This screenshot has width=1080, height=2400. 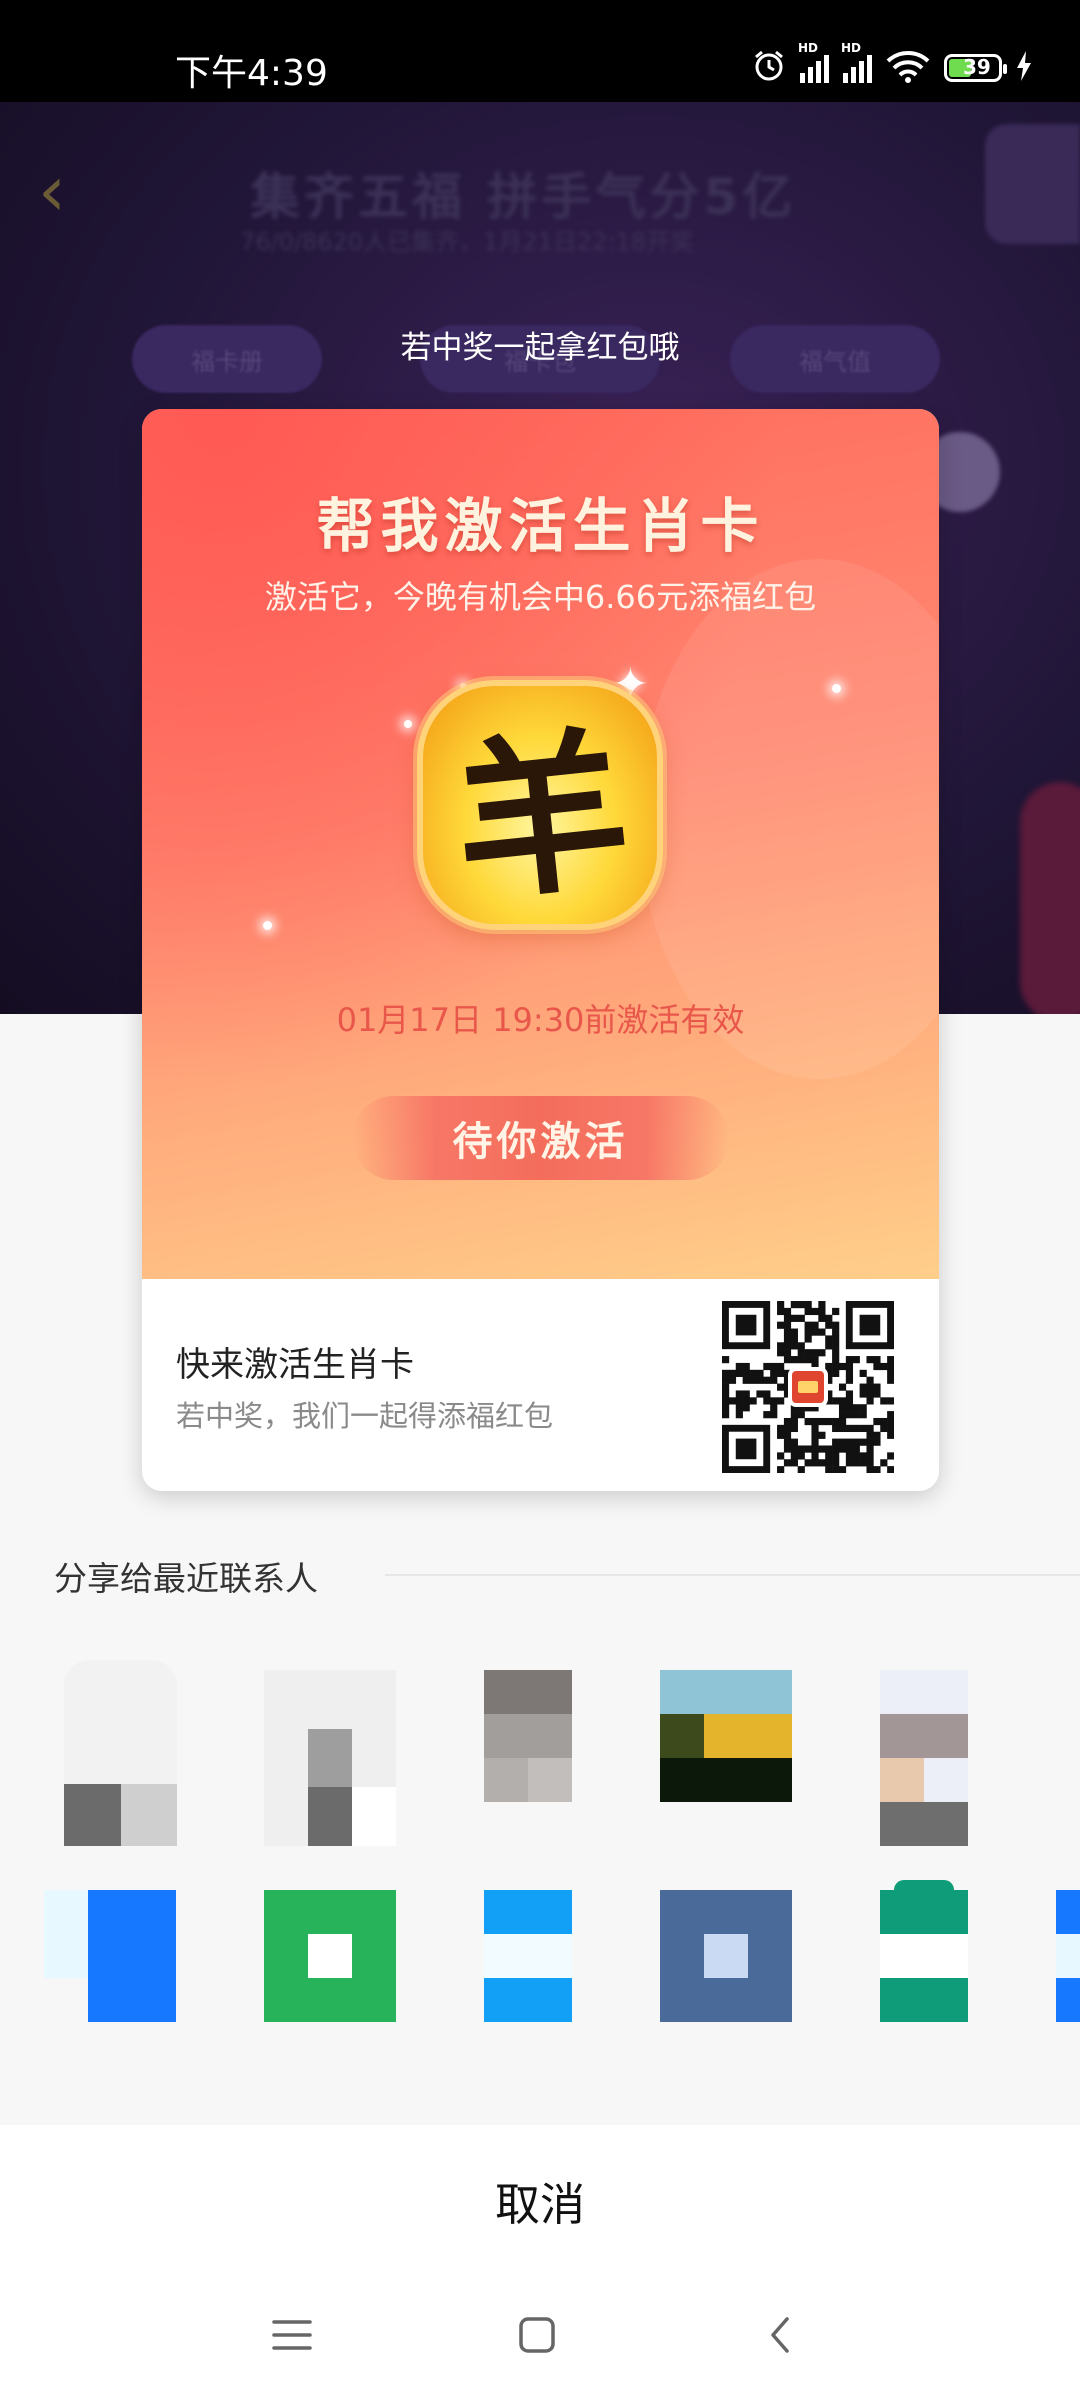 I want to click on card-footer: 快来激活生肖卡 若中奖，我们一起得添福红包, so click(x=540, y=1385).